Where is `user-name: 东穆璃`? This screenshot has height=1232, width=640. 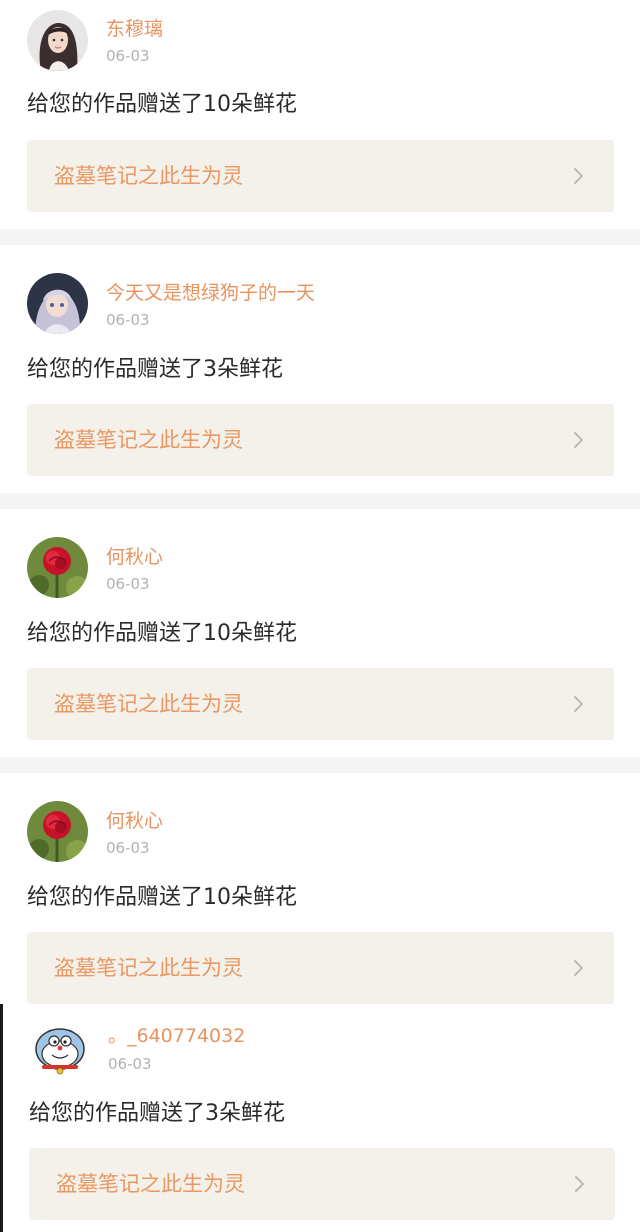 user-name: 东穆璃 is located at coordinates (134, 29).